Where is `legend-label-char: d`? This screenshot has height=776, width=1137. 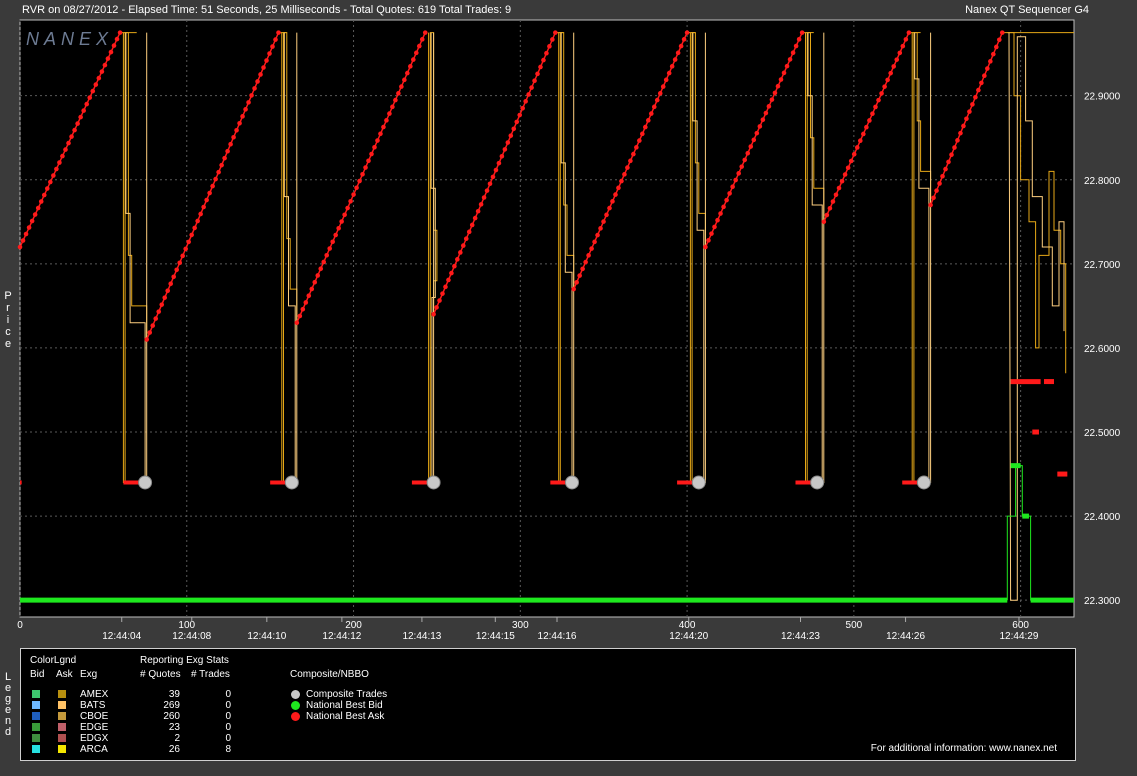
legend-label-char: d is located at coordinates (8, 732).